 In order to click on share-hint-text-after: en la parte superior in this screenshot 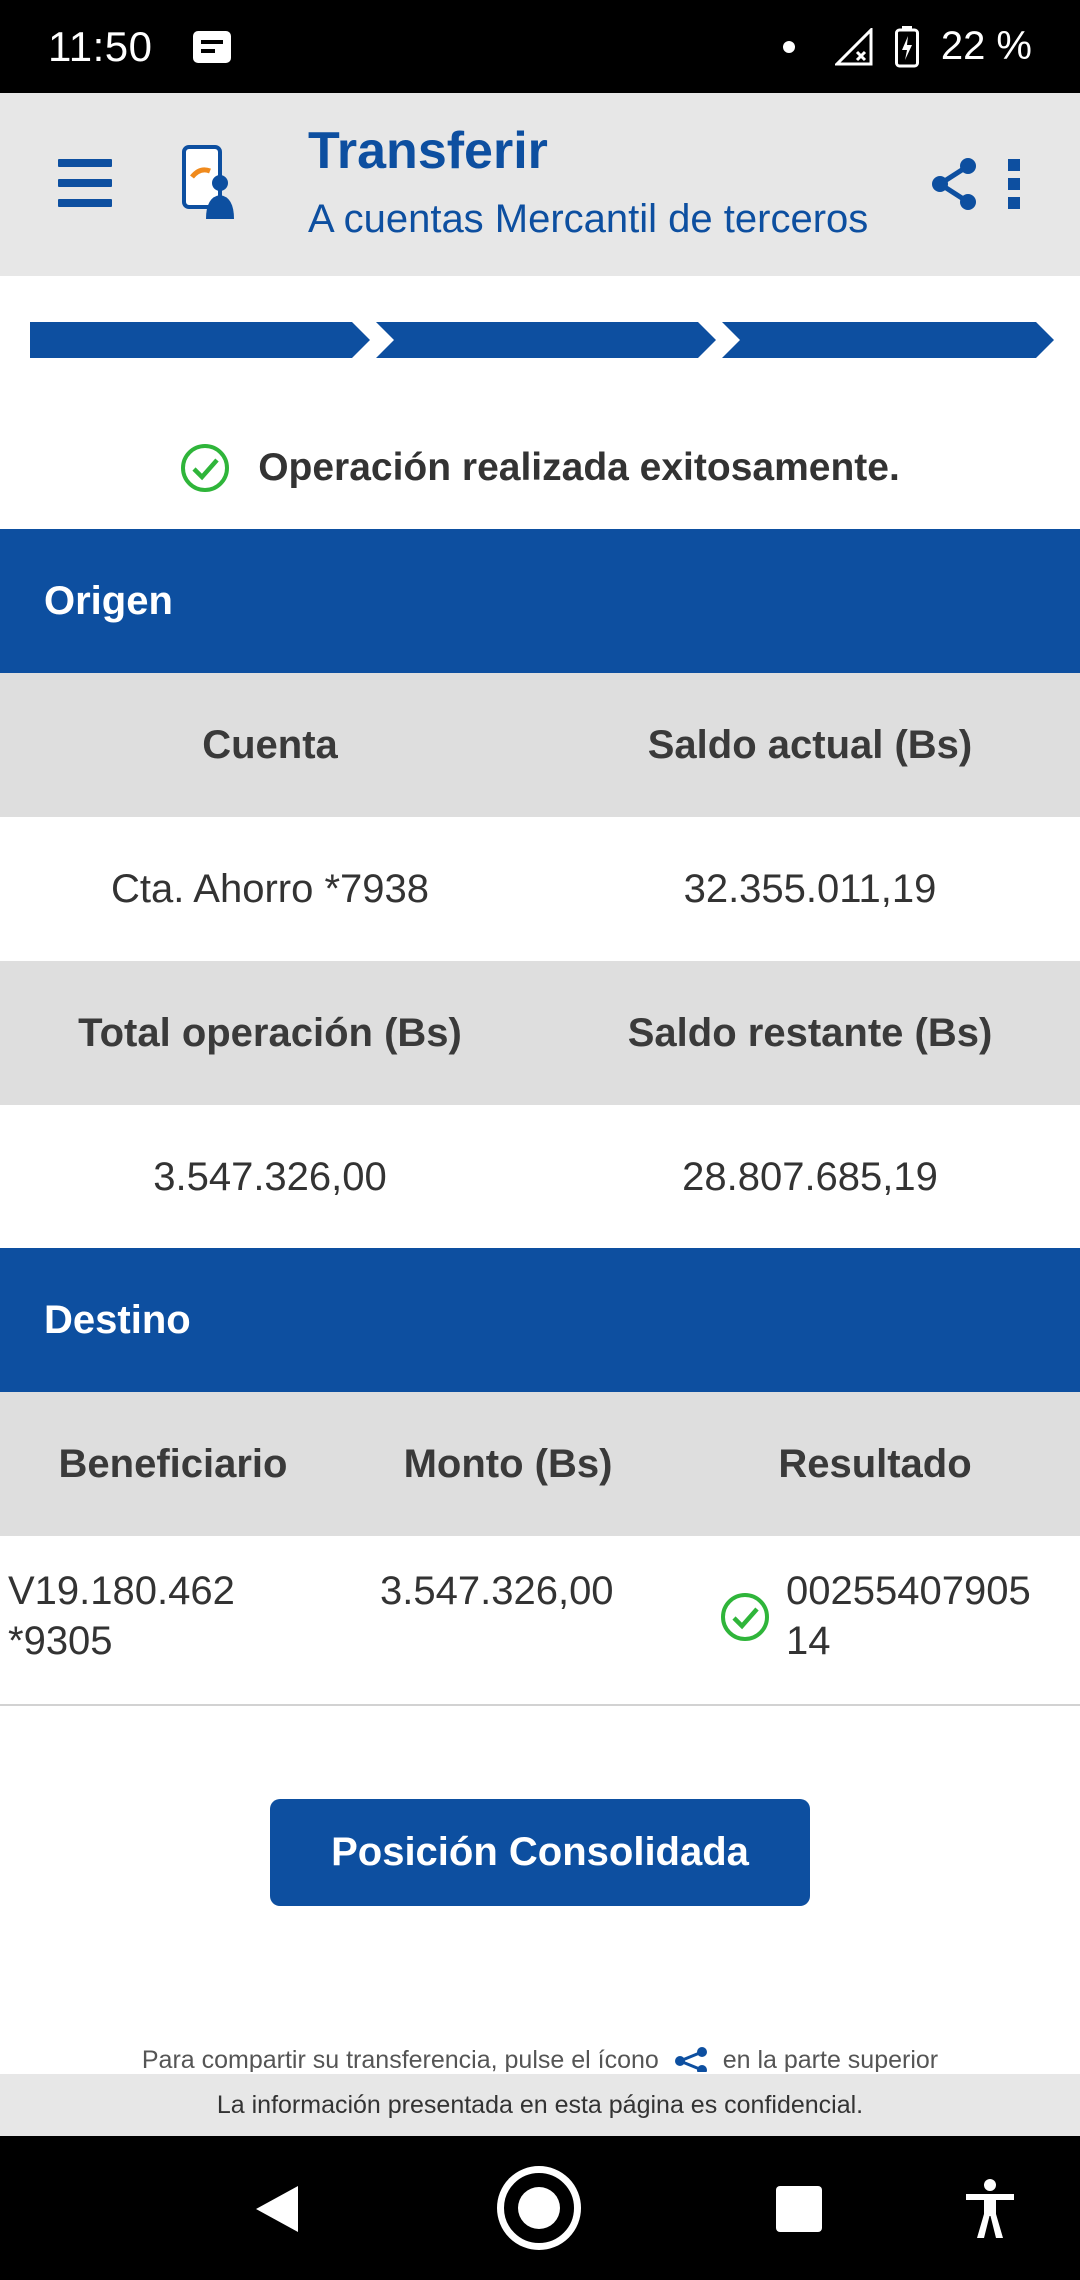, I will do `click(830, 2059)`.